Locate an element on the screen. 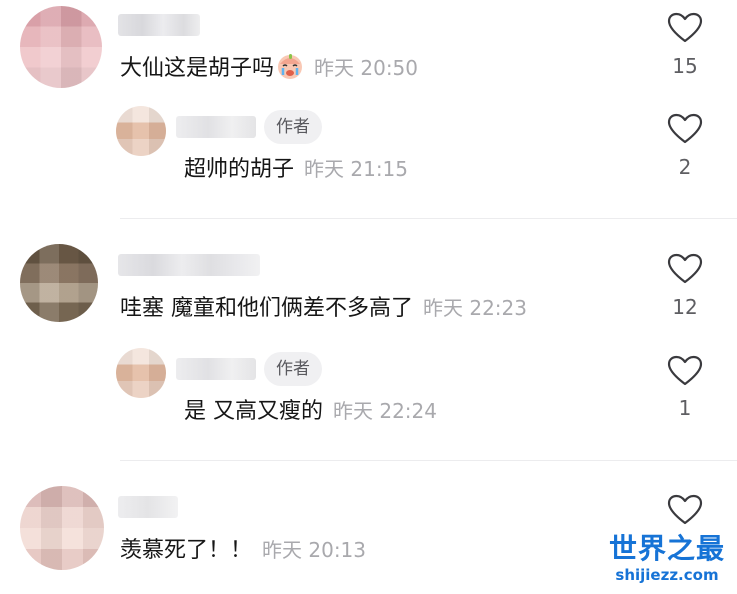  watermark-domain: shijiezz.com is located at coordinates (667, 575).